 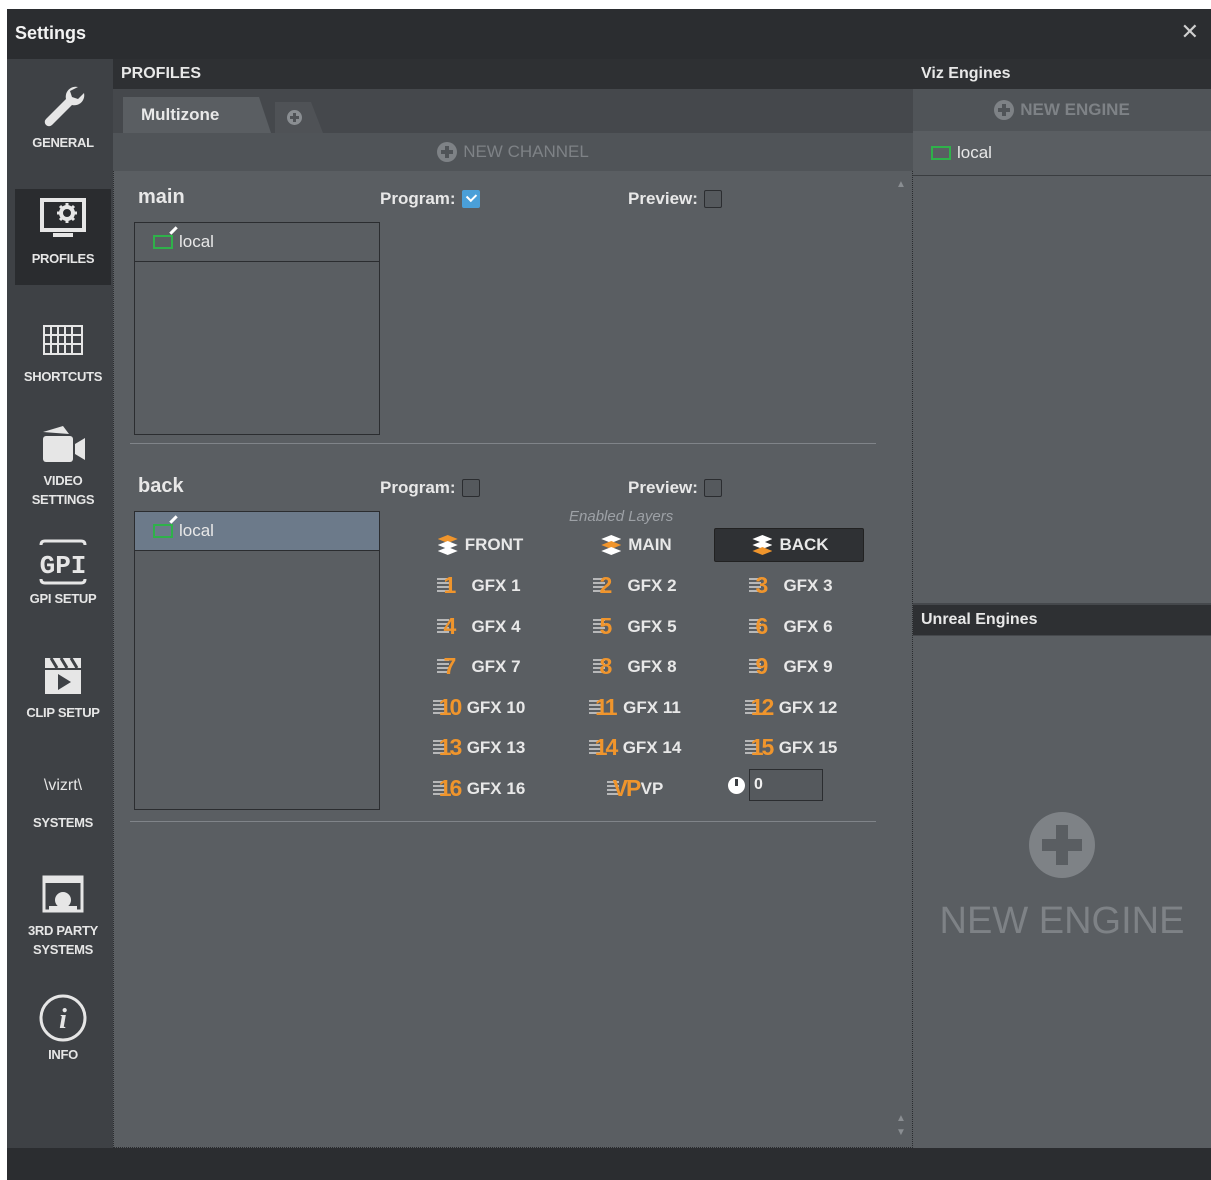 I want to click on gfx-layer-icon: 2, so click(x=607, y=585).